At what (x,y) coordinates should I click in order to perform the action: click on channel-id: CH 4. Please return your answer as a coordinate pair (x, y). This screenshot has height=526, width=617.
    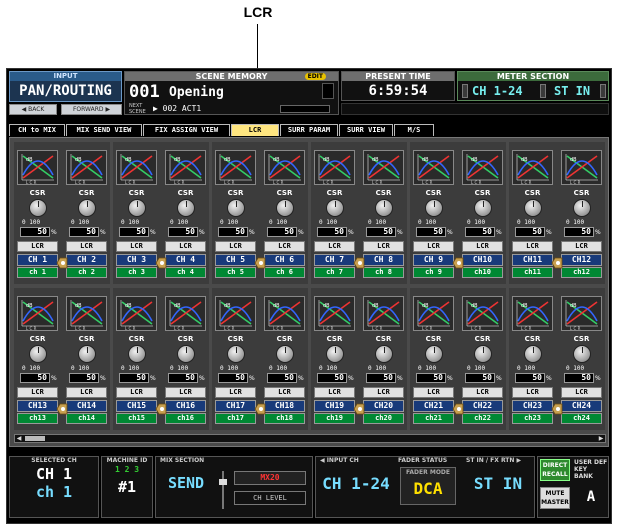
    Looking at the image, I should click on (185, 260).